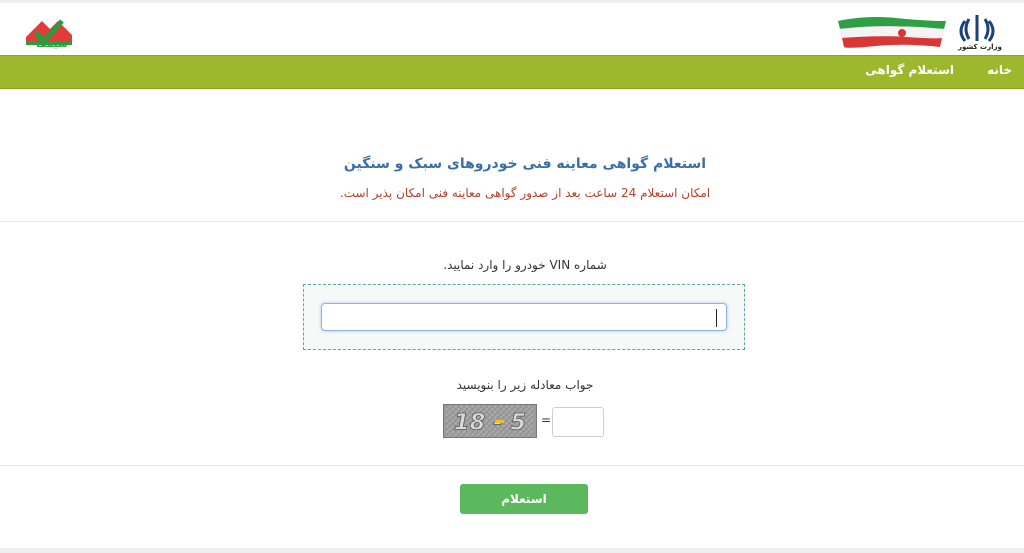 The image size is (1024, 553). I want to click on vin-input, so click(524, 317).